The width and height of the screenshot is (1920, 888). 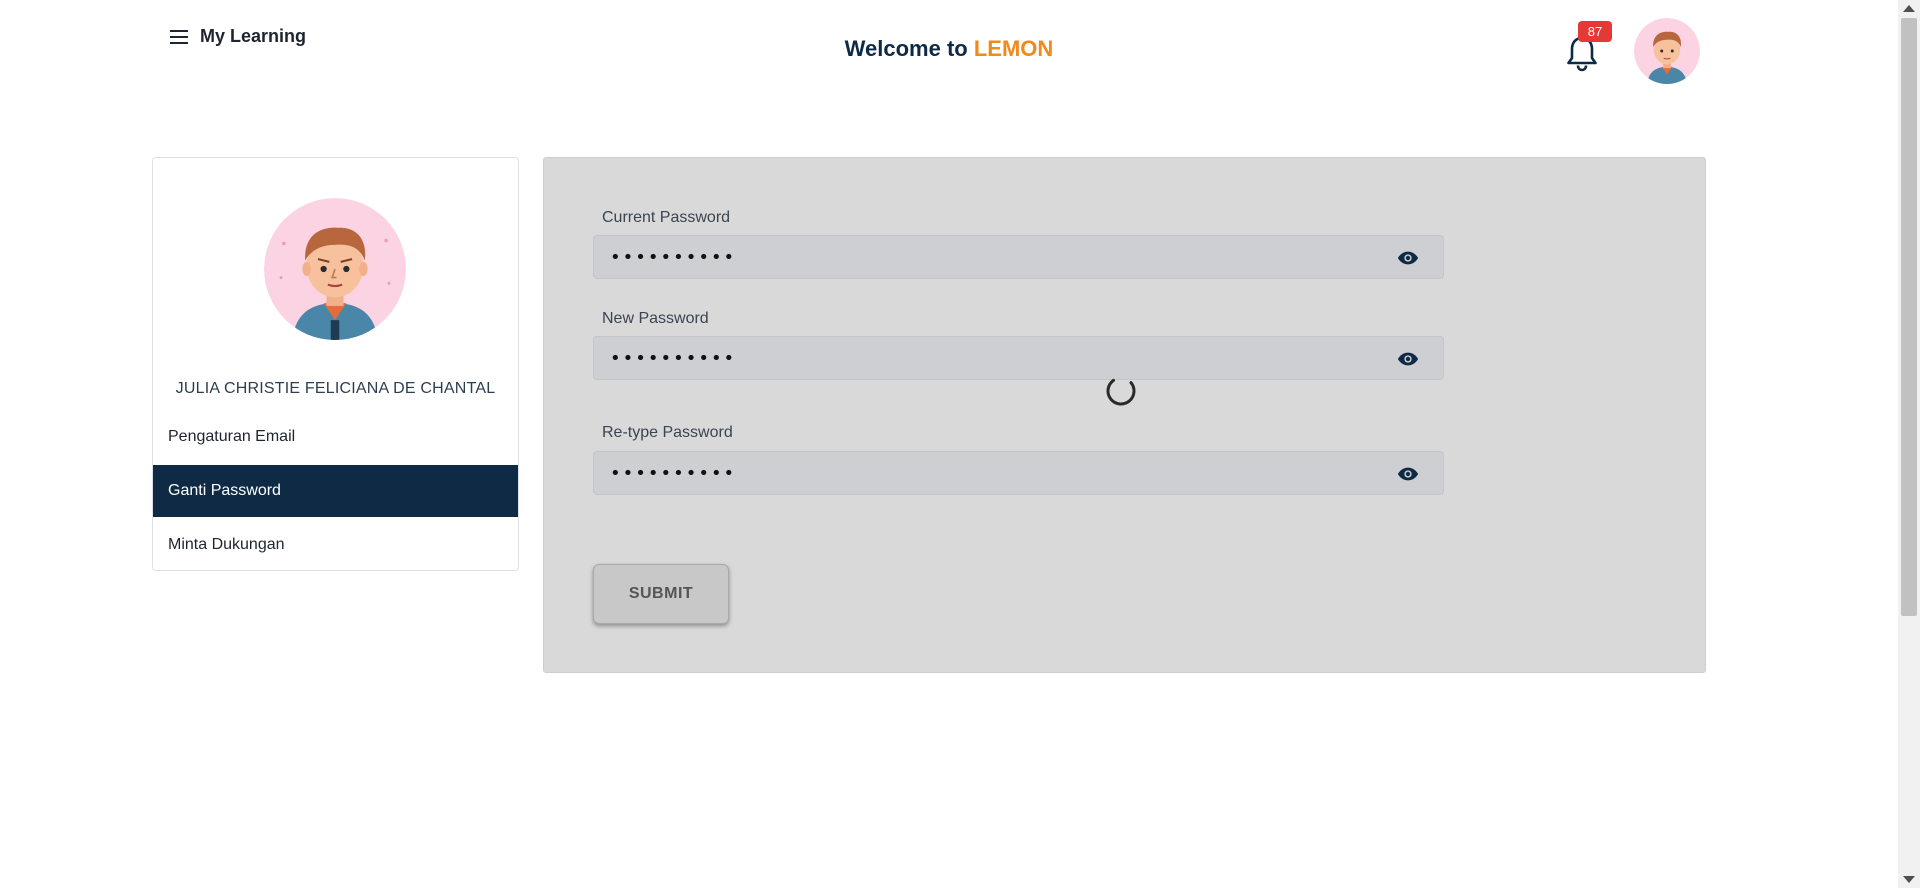 I want to click on notification-count-badge: 87, so click(x=1595, y=31).